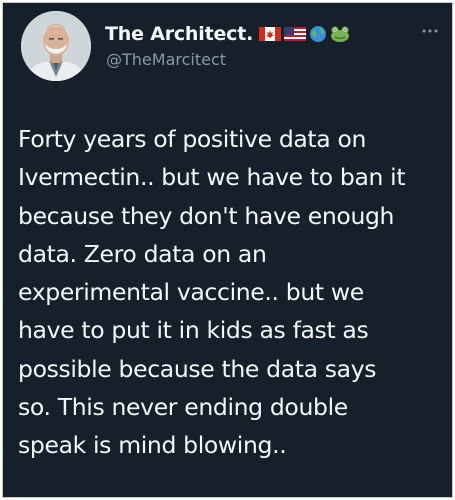 Image resolution: width=455 pixels, height=500 pixels. I want to click on tweet-text-line: speak is mind blowing.., so click(152, 445).